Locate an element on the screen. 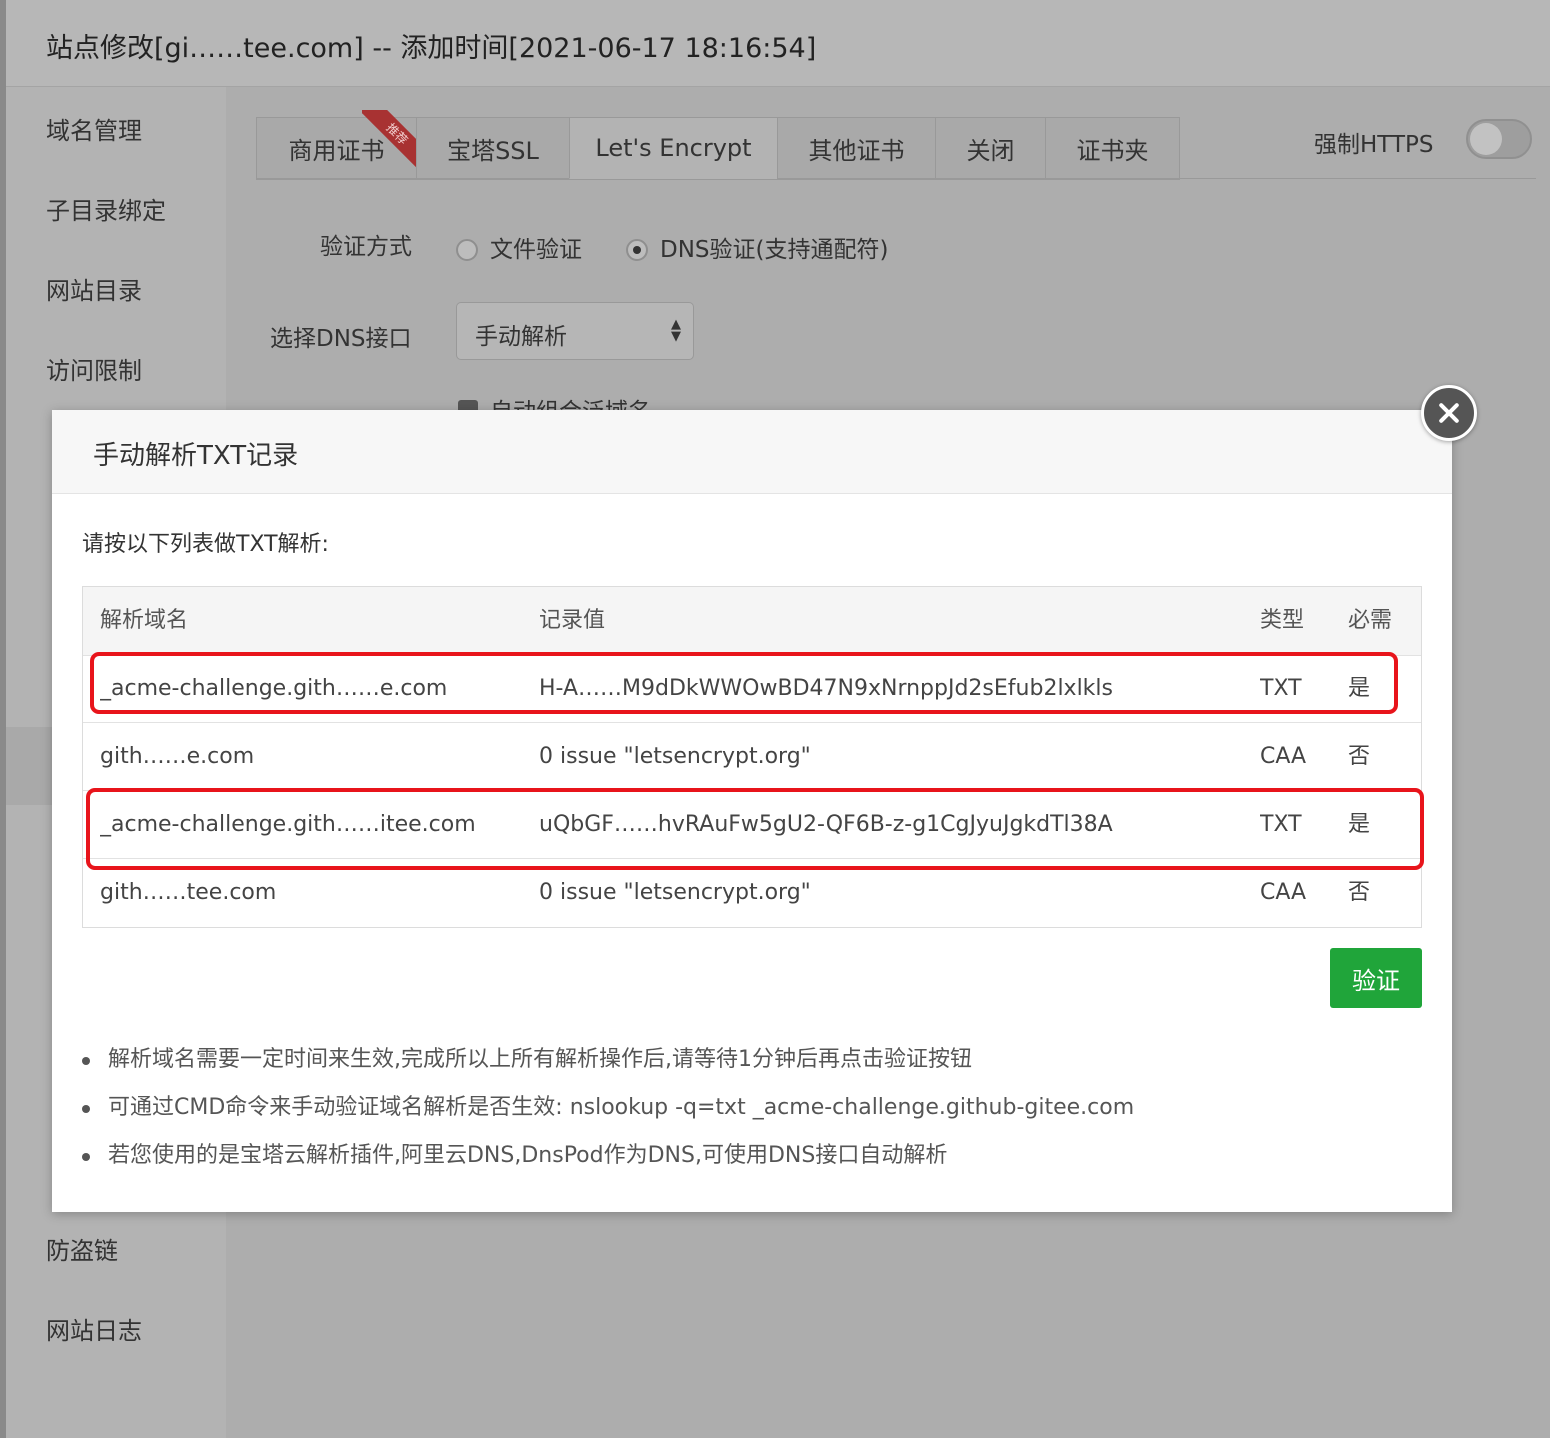 The height and width of the screenshot is (1438, 1550). sidebar-item-site-dir: 网站目录 is located at coordinates (94, 288).